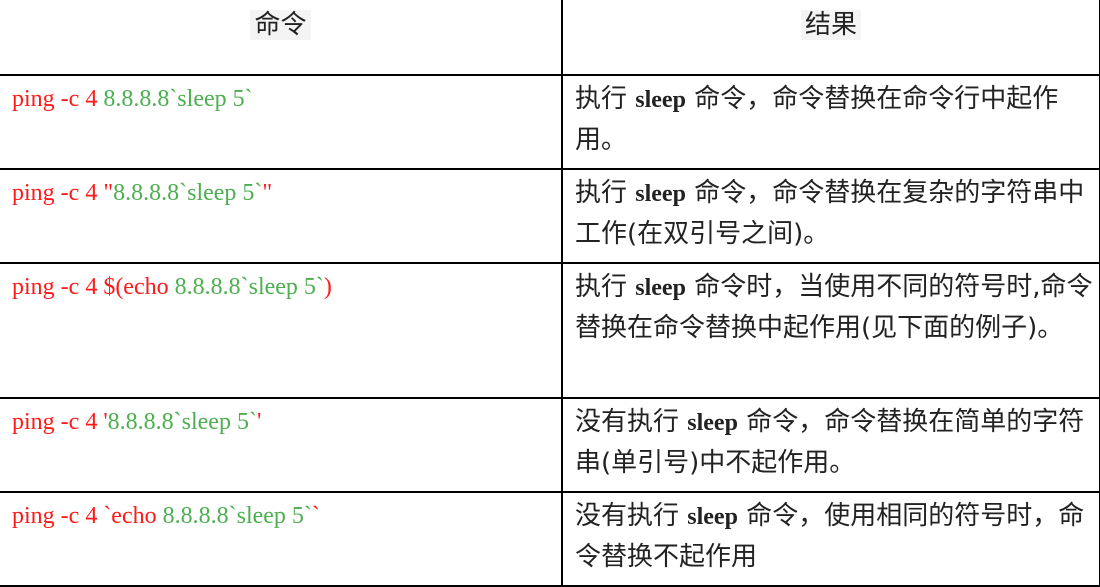 The image size is (1100, 587). I want to click on command-suffix: ", so click(267, 193).